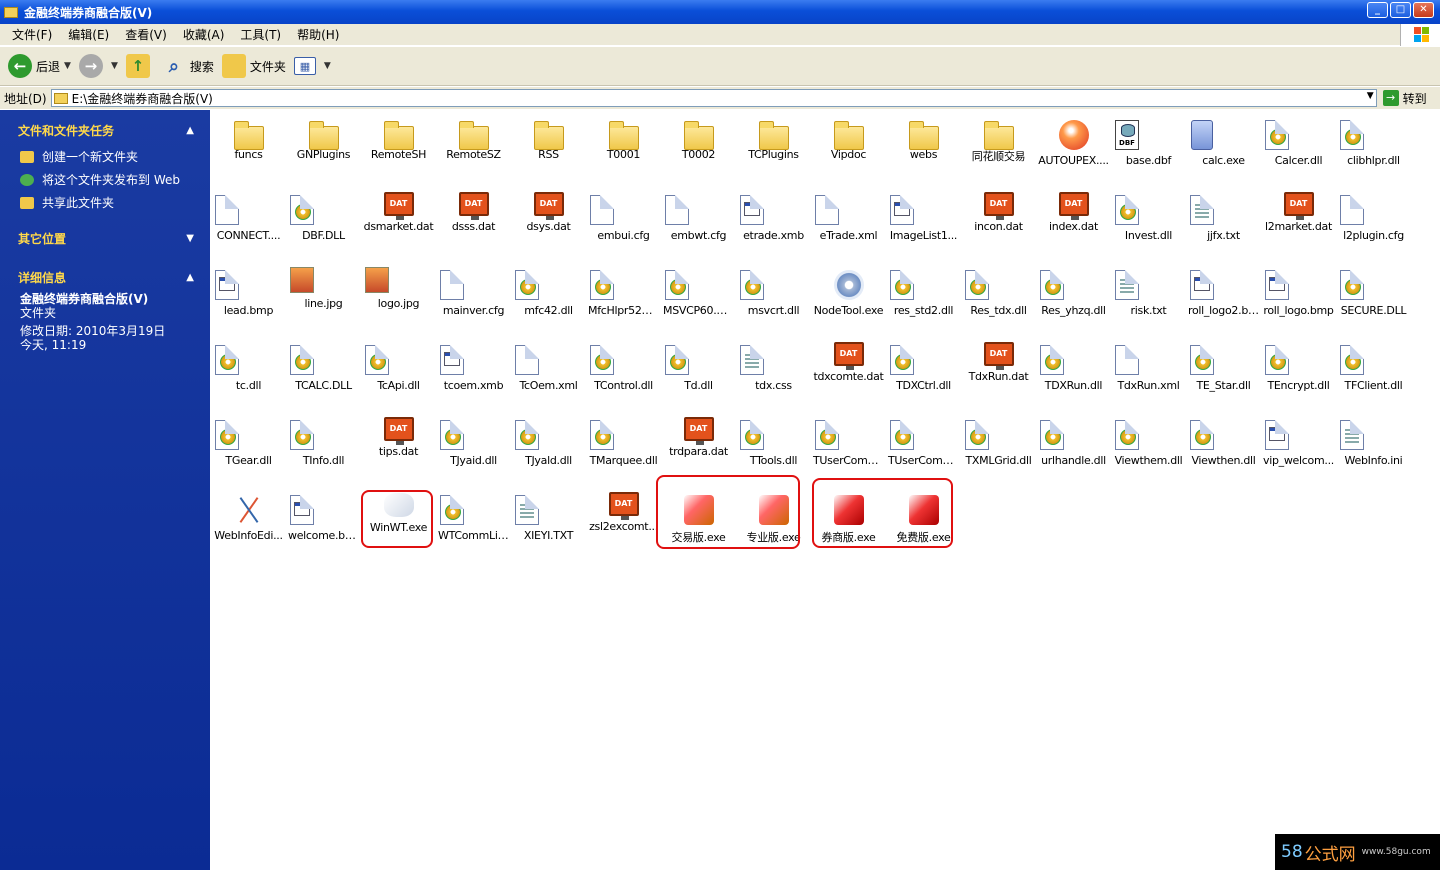  What do you see at coordinates (698, 299) in the screenshot?
I see `file-item: MSVCP60.DLL` at bounding box center [698, 299].